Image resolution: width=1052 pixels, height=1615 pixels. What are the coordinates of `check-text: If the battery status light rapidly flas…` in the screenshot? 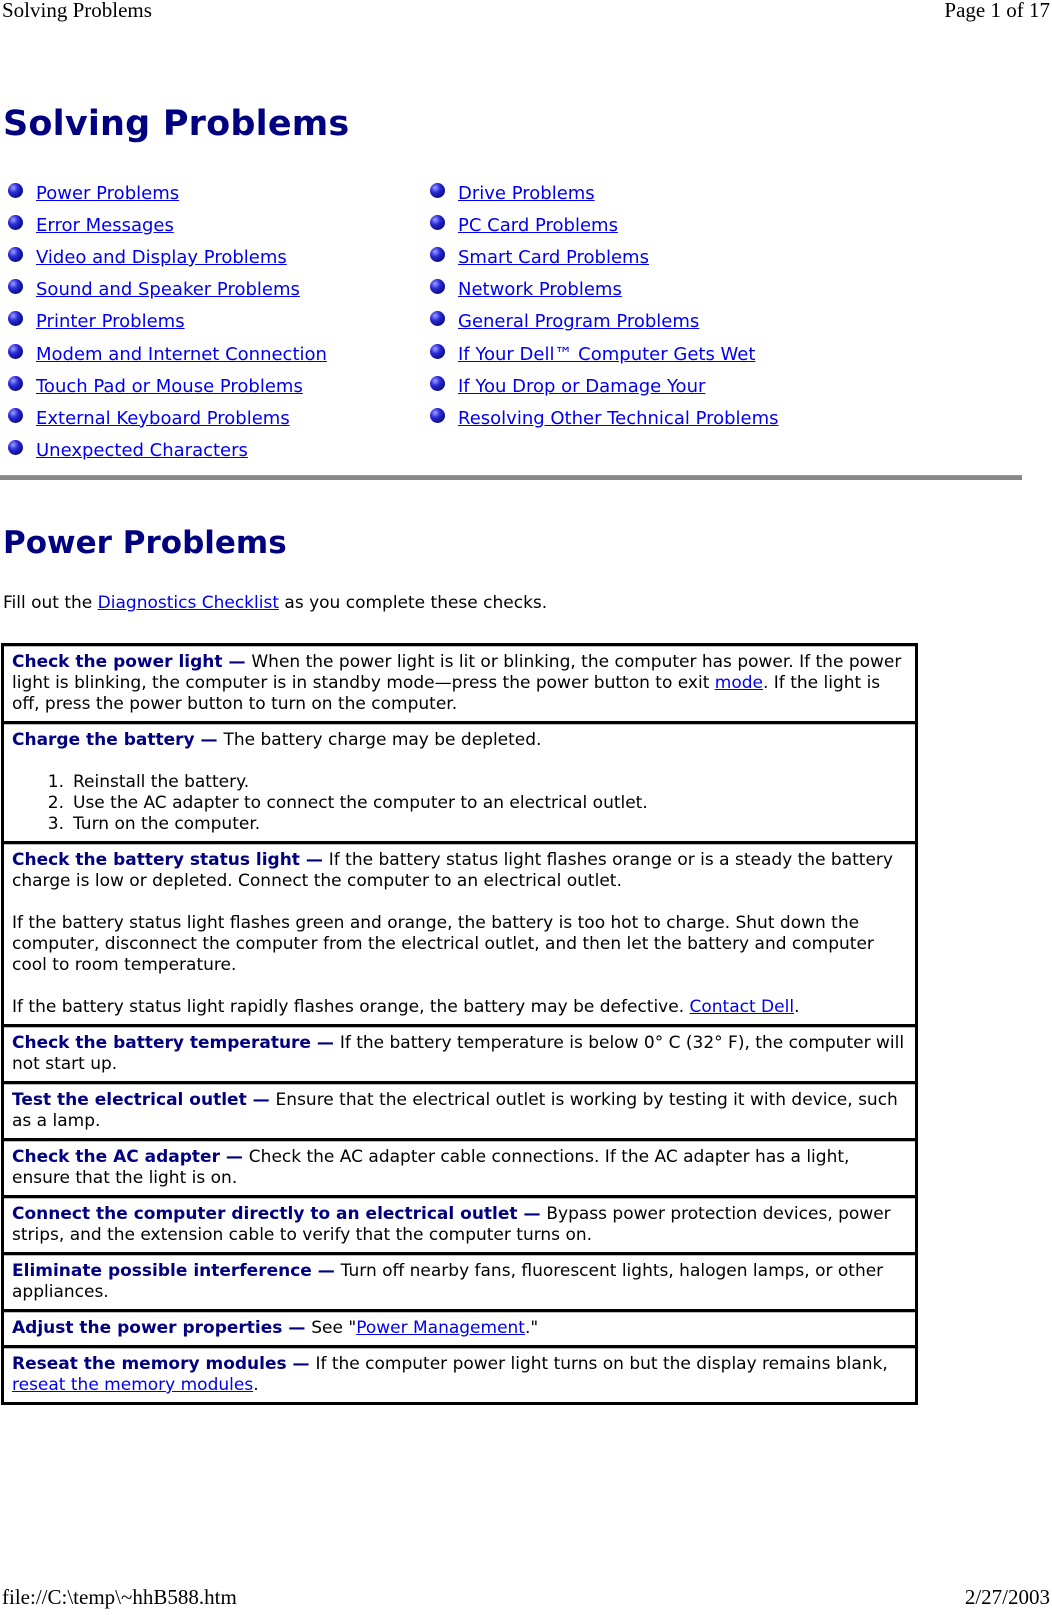 It's located at (351, 1007).